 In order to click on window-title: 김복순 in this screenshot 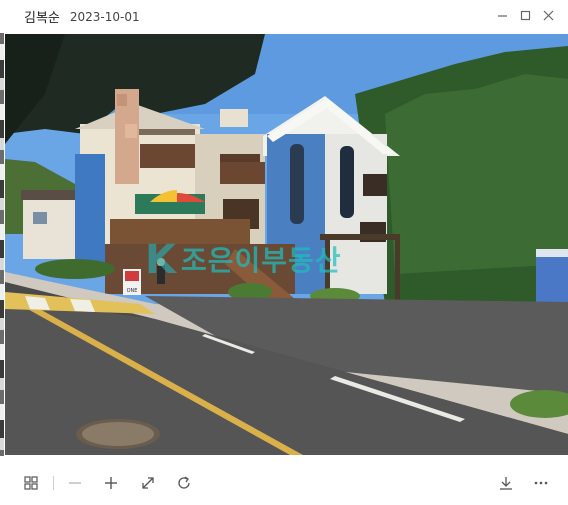, I will do `click(42, 18)`.